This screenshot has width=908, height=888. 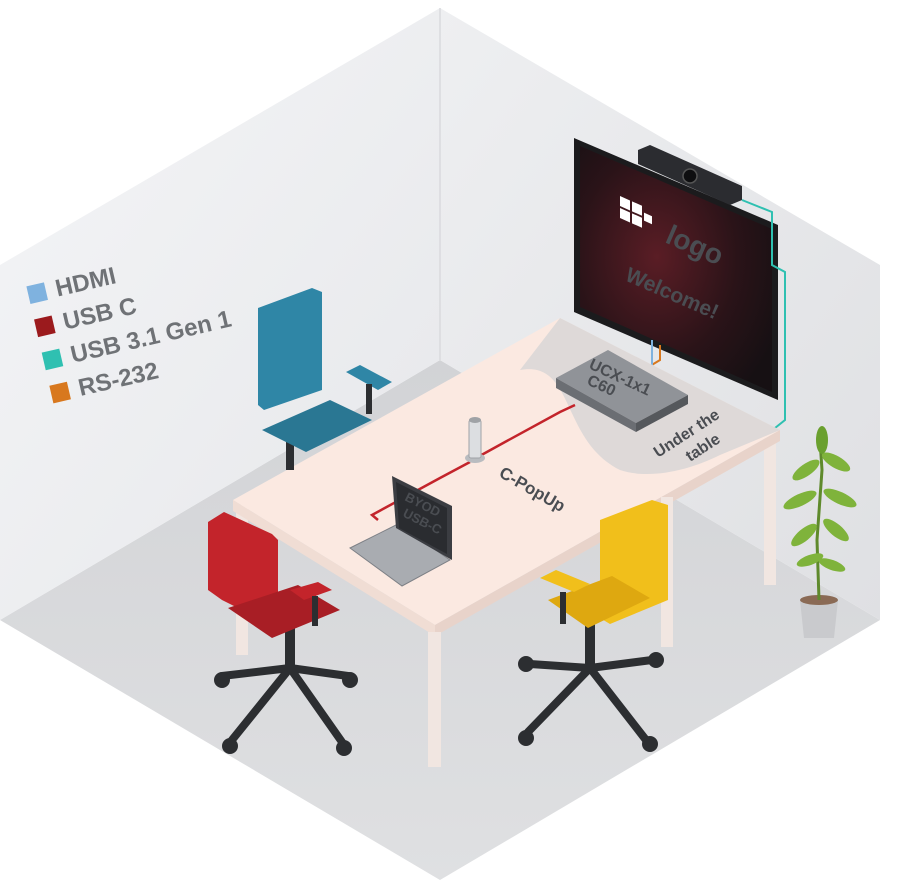 What do you see at coordinates (590, 645) in the screenshot?
I see `chair-yellow-post` at bounding box center [590, 645].